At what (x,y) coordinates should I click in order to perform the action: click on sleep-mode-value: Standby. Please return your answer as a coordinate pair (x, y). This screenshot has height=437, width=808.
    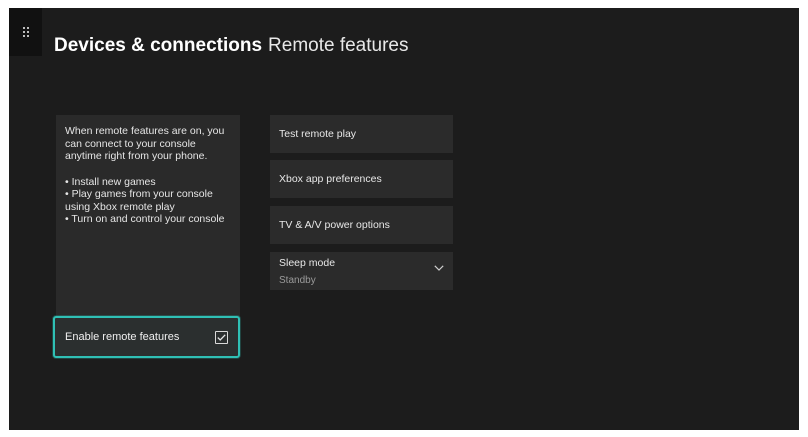
    Looking at the image, I should click on (297, 280).